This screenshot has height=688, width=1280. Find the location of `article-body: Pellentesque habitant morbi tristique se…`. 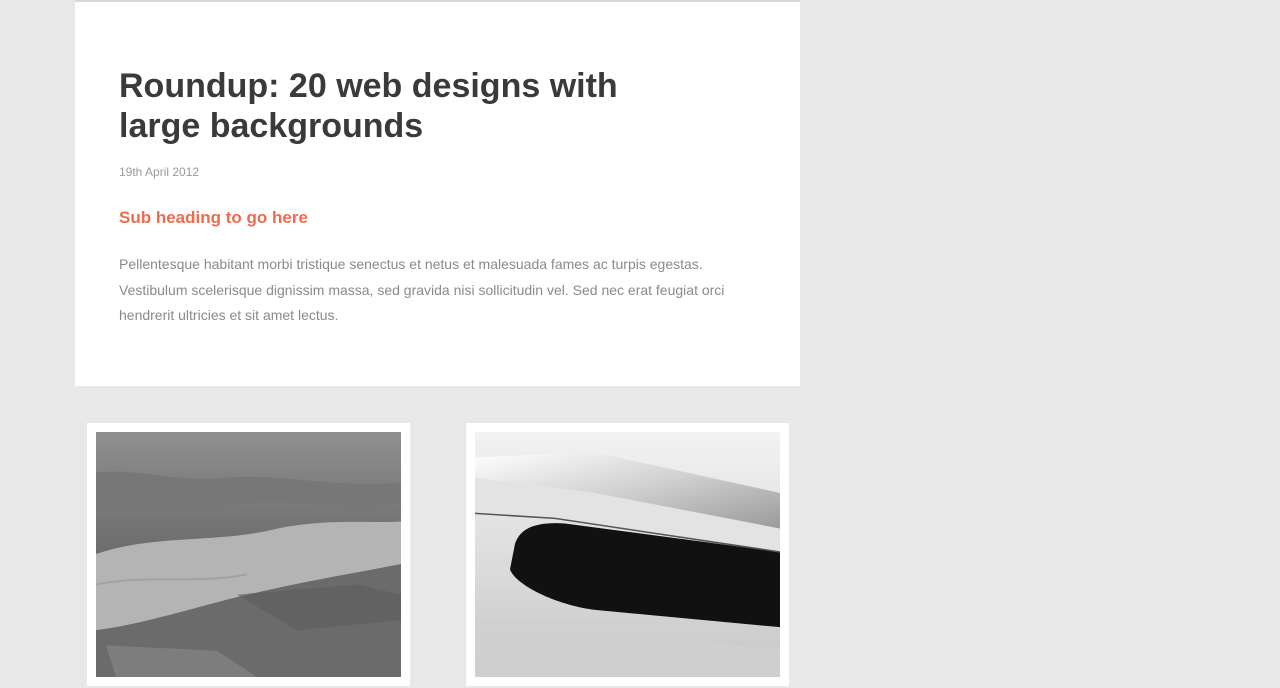

article-body: Pellentesque habitant morbi tristique se… is located at coordinates (422, 289).